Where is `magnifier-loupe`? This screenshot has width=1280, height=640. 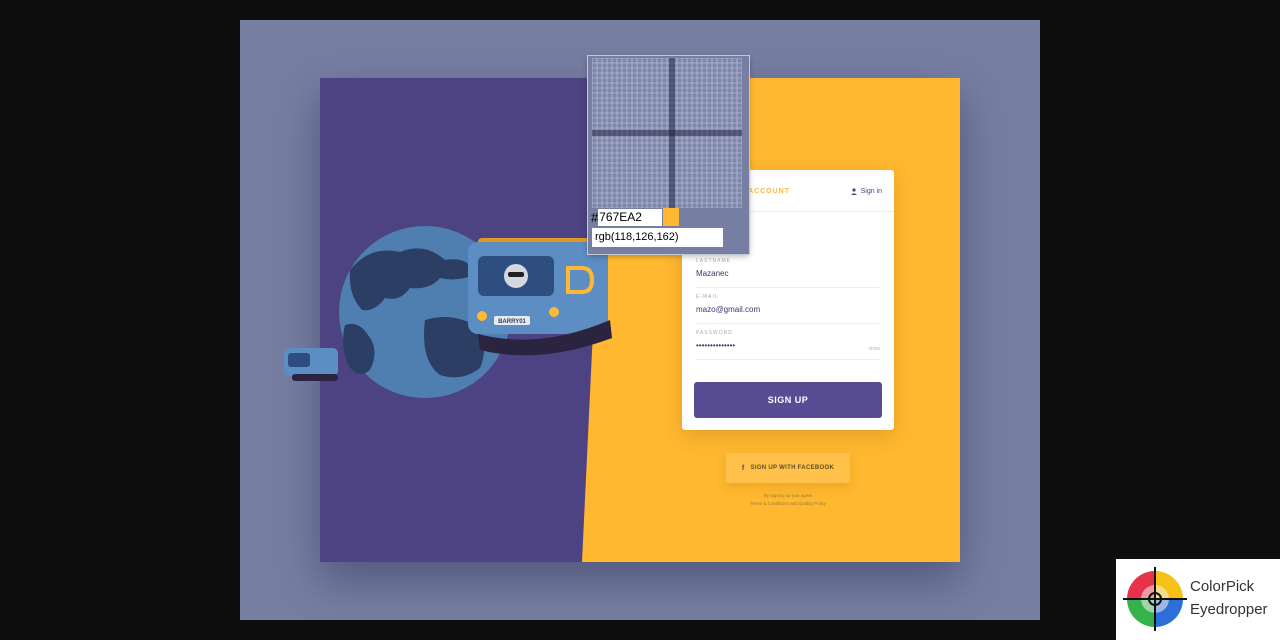
magnifier-loupe is located at coordinates (667, 133).